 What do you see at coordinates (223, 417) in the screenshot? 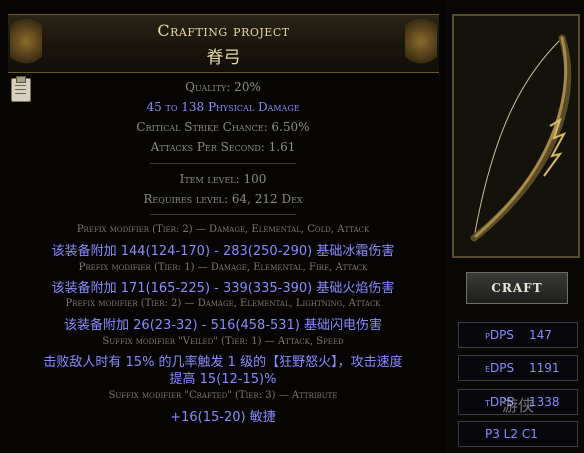
I see `modifier-text: +16(15-20) 敏捷` at bounding box center [223, 417].